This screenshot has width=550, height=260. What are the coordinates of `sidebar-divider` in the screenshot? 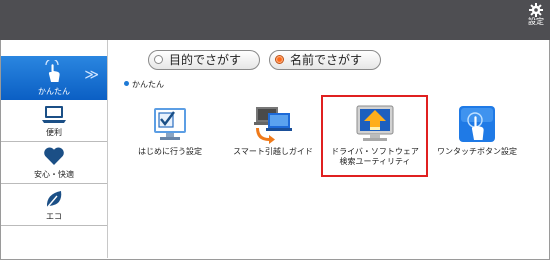 It's located at (107, 149).